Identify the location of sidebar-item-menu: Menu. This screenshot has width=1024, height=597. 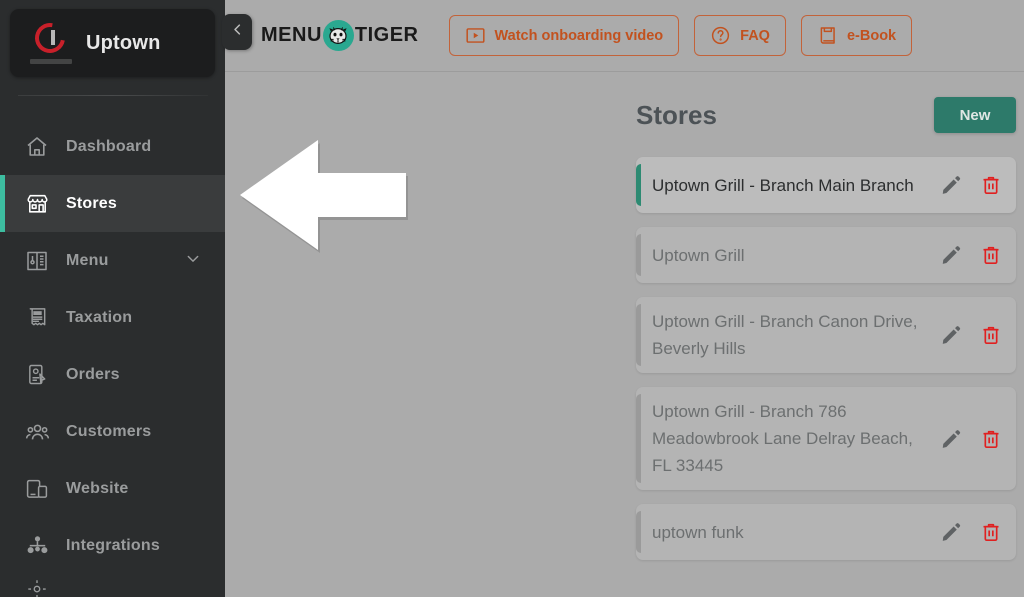
(112, 260).